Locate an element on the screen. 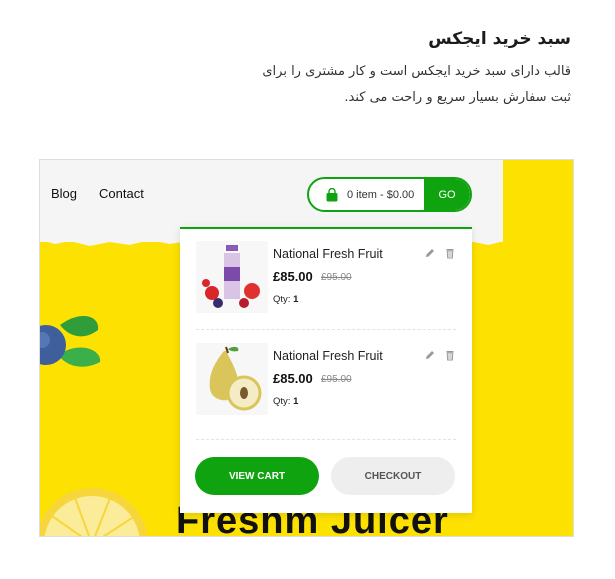 The height and width of the screenshot is (579, 615). blueberry-leaves-image is located at coordinates (70, 341).